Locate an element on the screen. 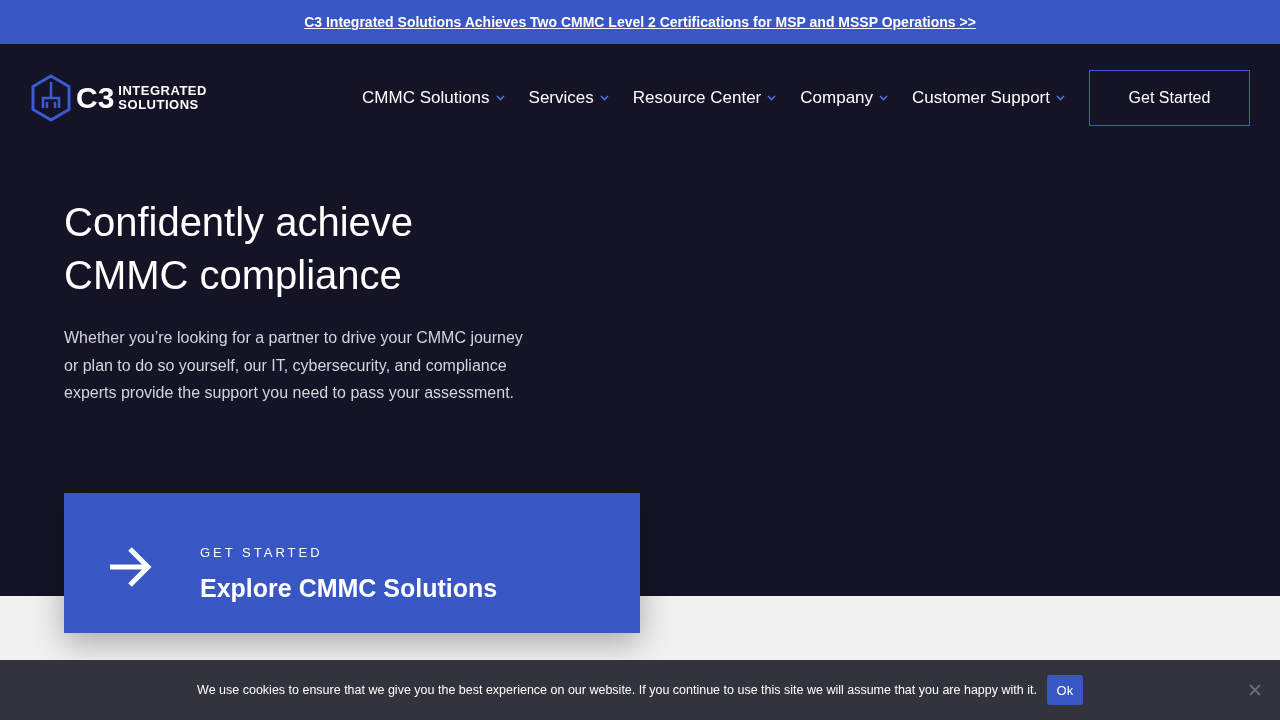  hero-title: Confidently achieve CMMC compliance is located at coordinates (239, 249).